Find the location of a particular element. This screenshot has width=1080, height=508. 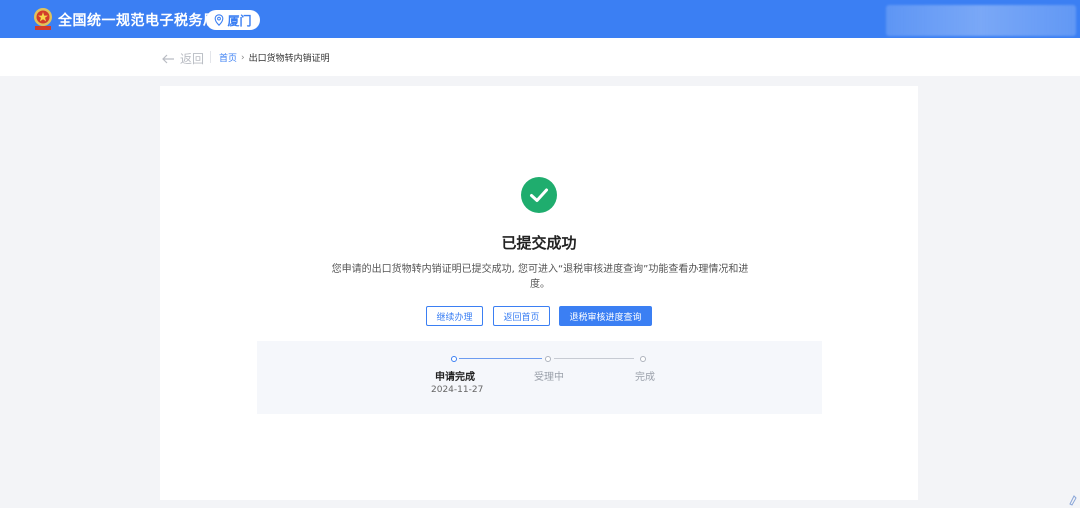

corner-widget-icon is located at coordinates (1073, 500).